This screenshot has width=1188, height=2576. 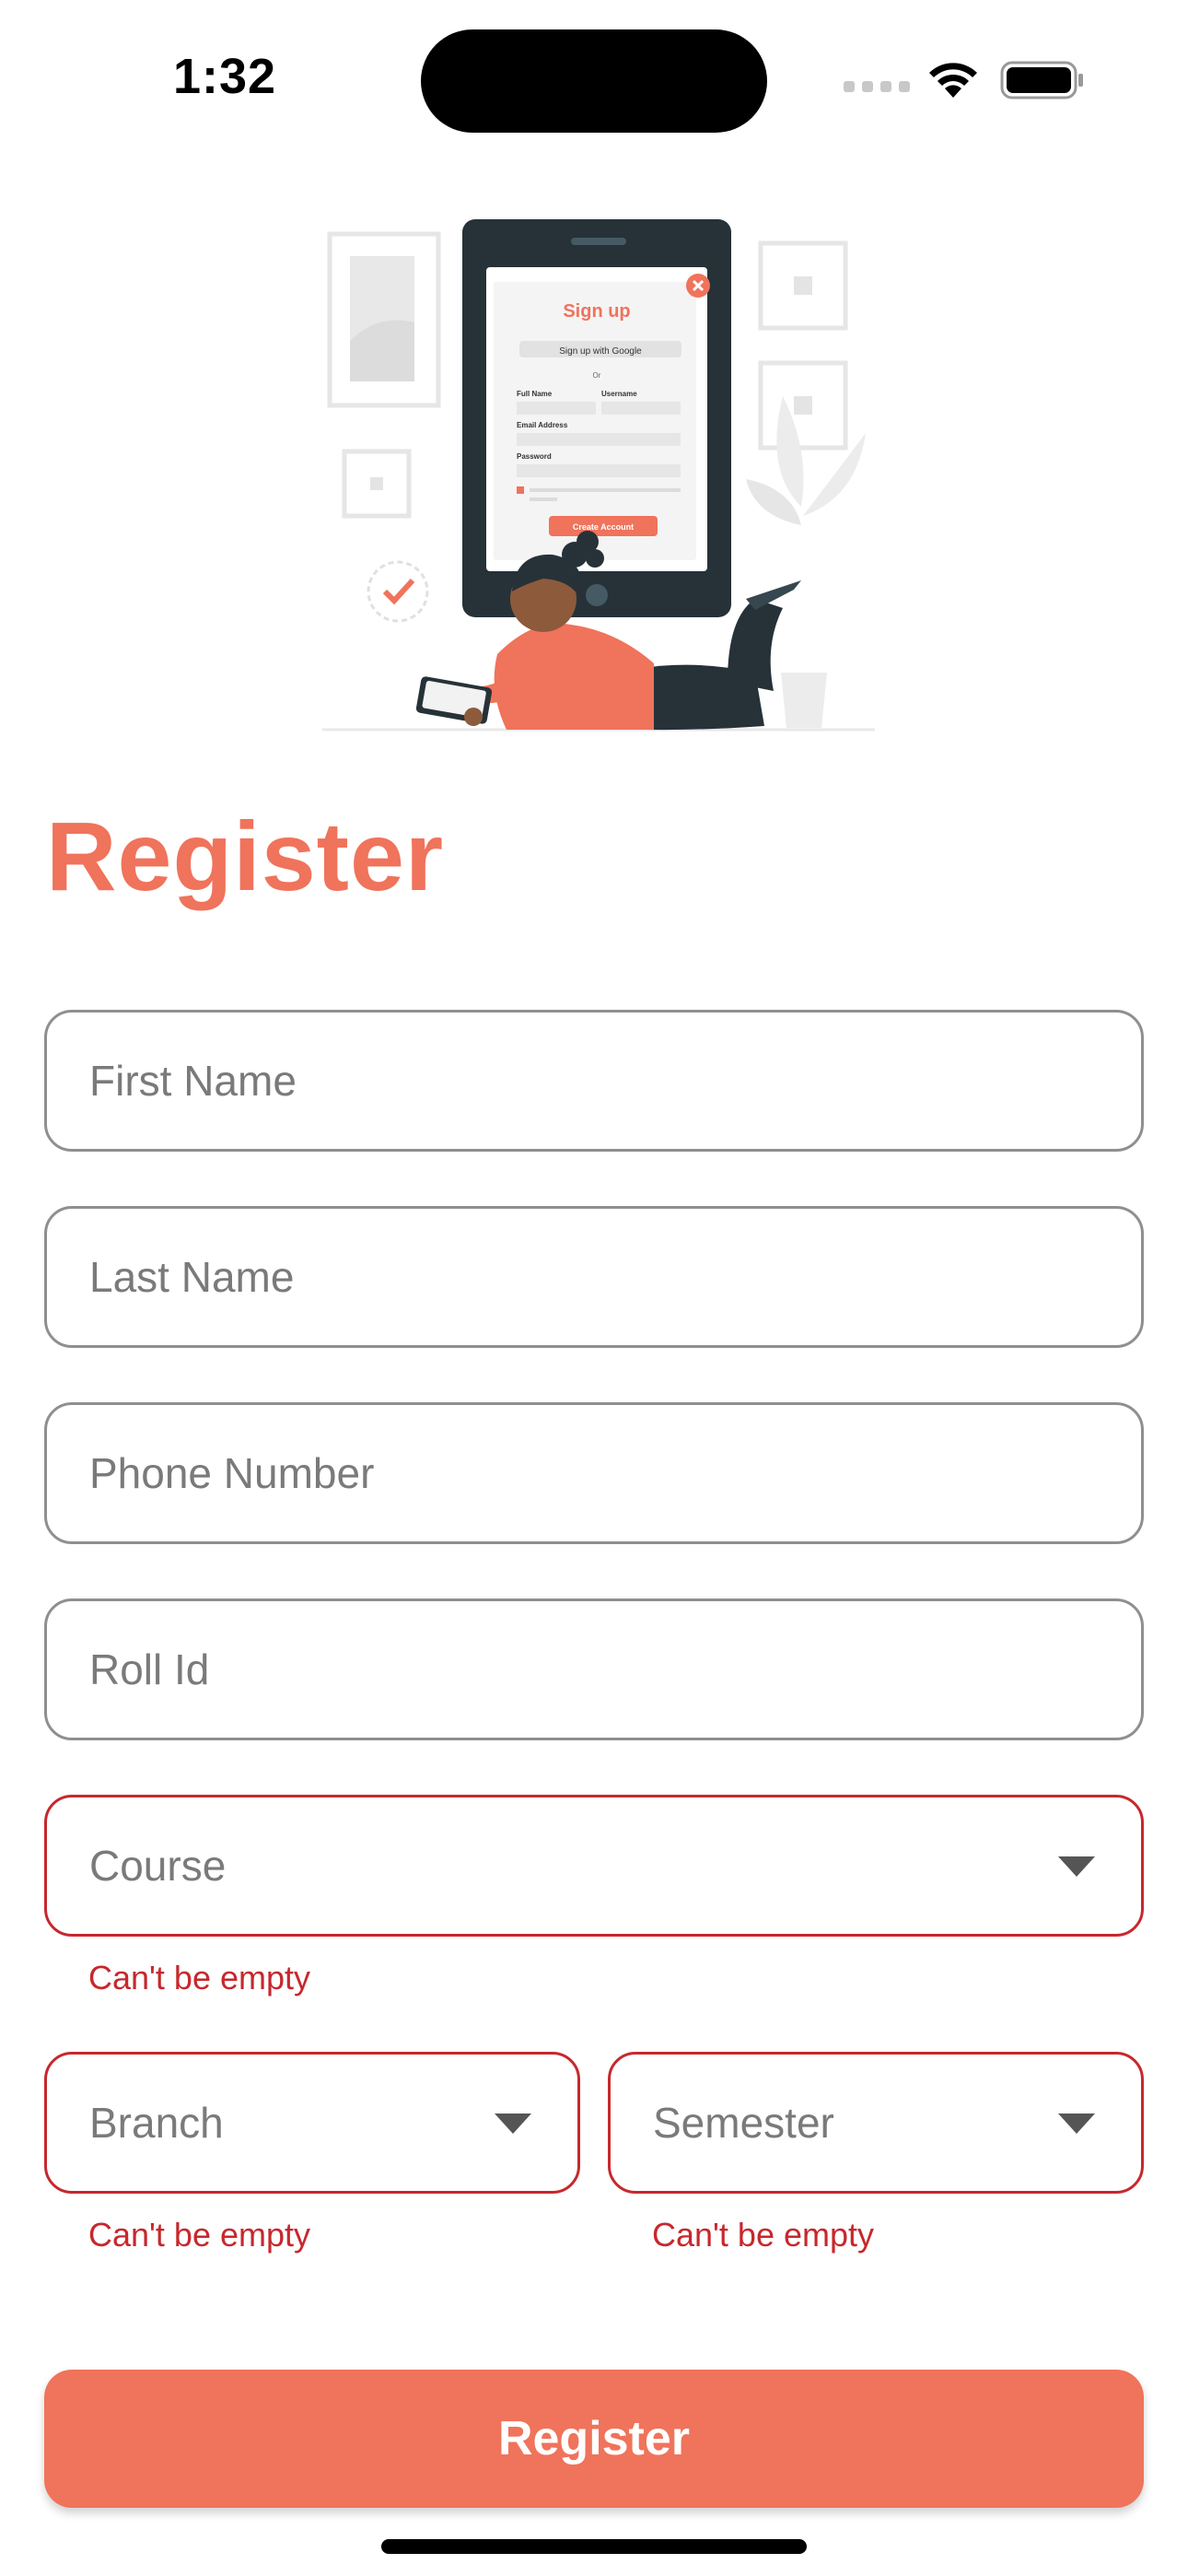 I want to click on branch-dropdown: Branch, so click(x=312, y=2123).